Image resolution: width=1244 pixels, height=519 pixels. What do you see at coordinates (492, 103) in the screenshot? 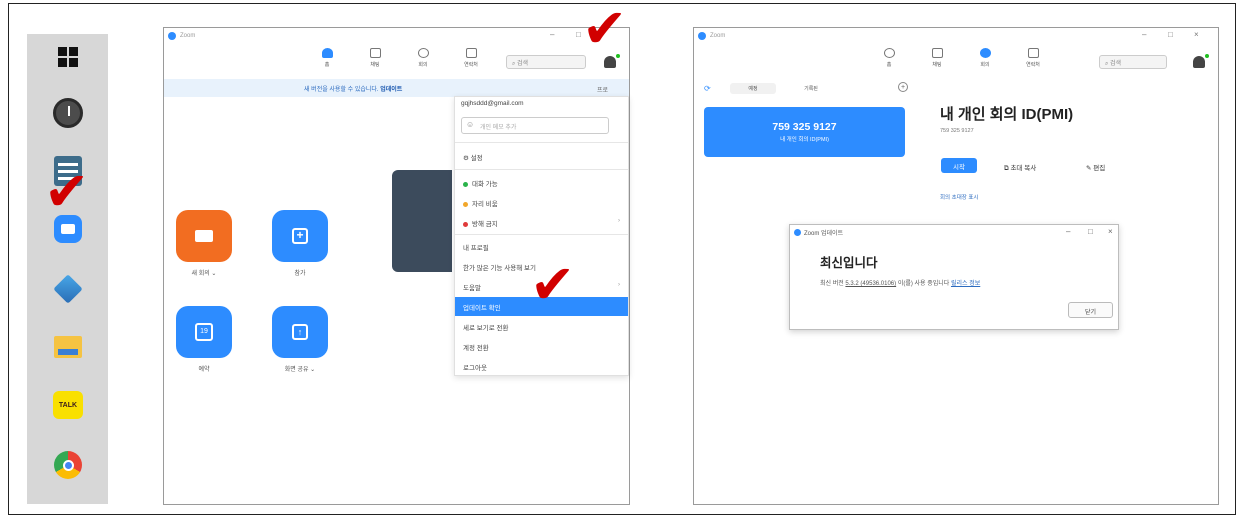
I see `account-email: gqjhsddd@gmail.com` at bounding box center [492, 103].